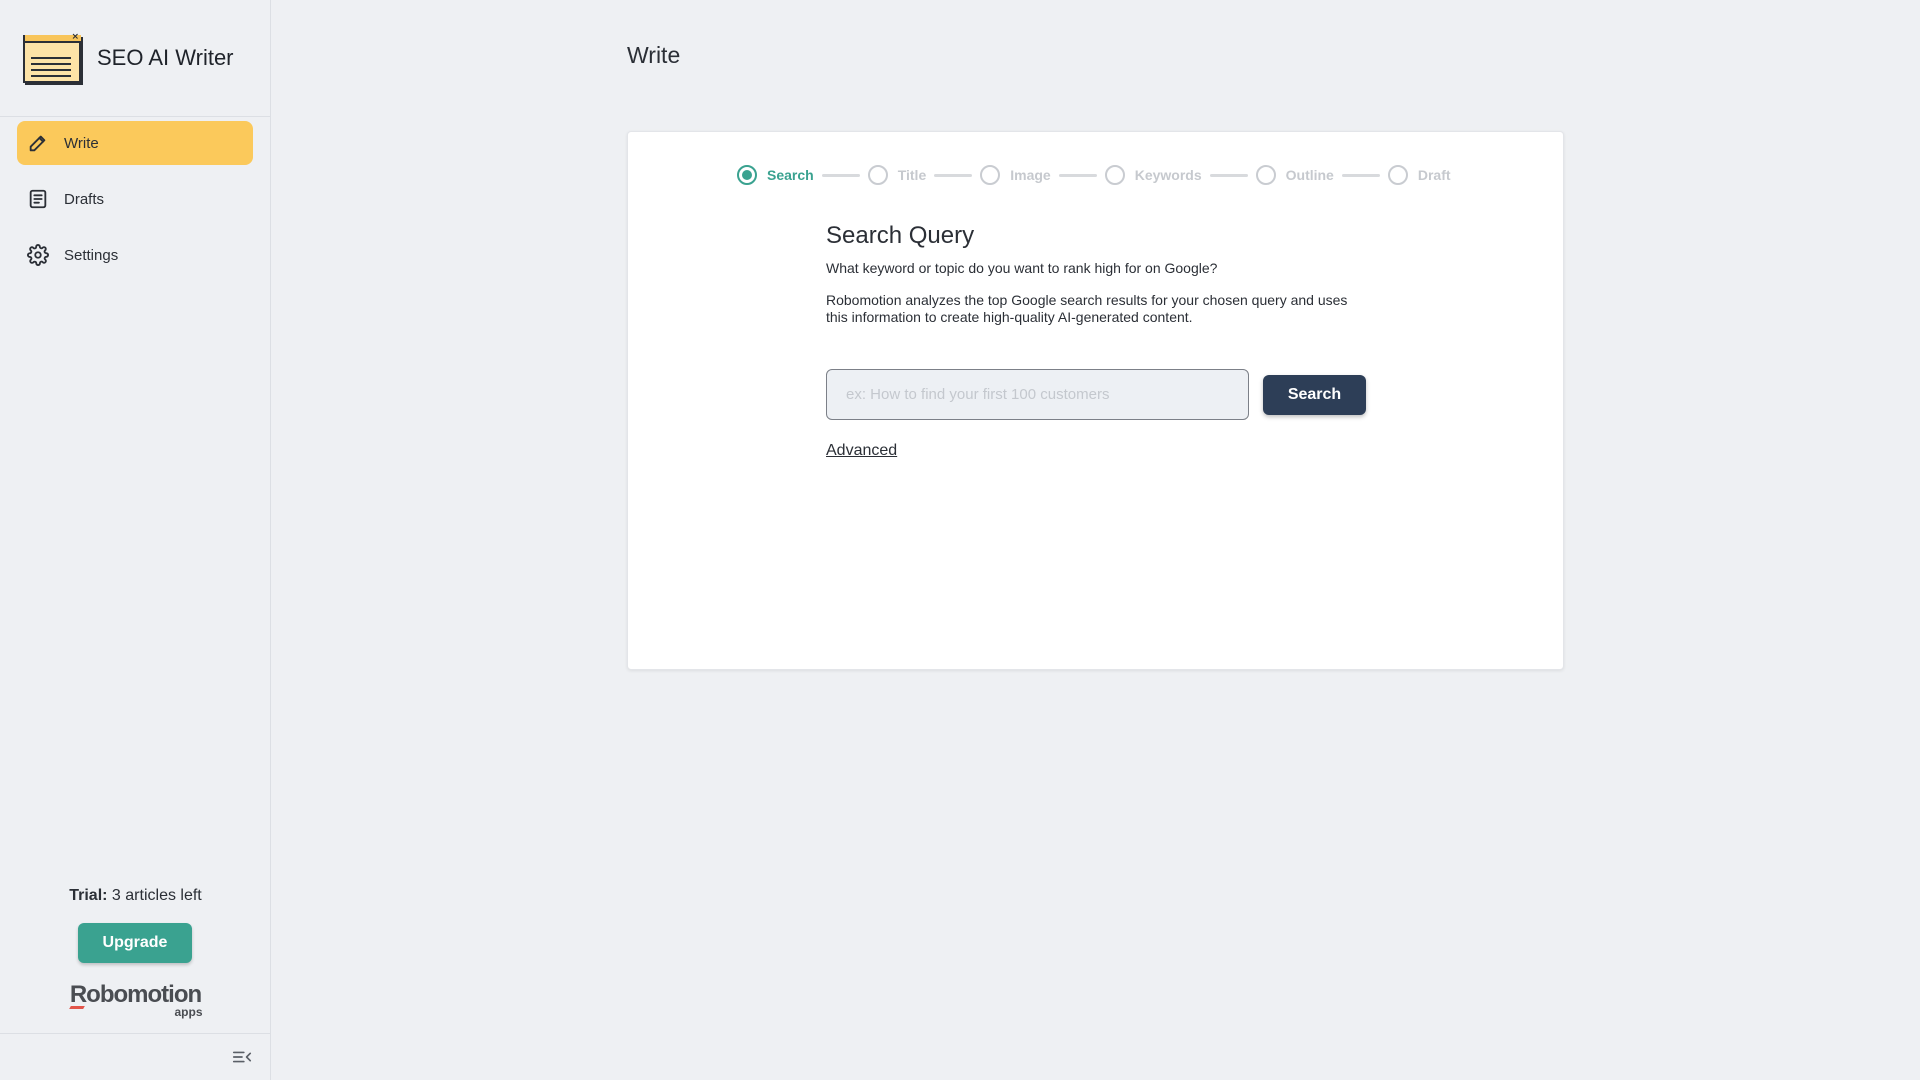 The image size is (1920, 1080). Describe the element at coordinates (165, 57) in the screenshot. I see `app-title: SEO AI Writer` at that location.